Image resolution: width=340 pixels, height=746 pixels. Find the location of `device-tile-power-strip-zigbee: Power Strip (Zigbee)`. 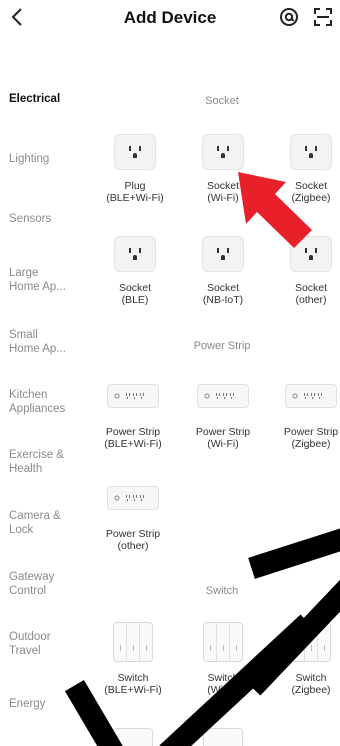

device-tile-power-strip-zigbee: Power Strip (Zigbee) is located at coordinates (303, 417).